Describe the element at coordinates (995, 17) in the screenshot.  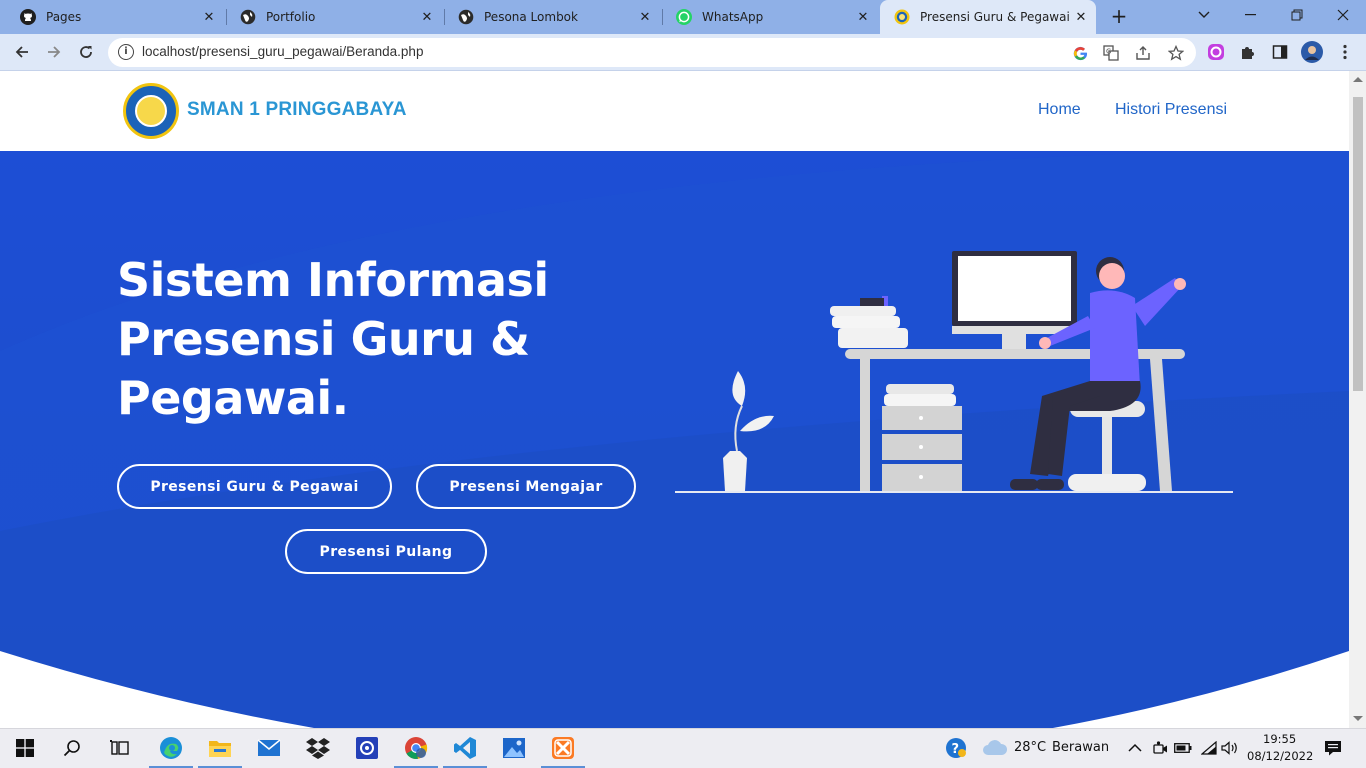
I see `tab-label: Presensi Guru & Pegawai` at that location.